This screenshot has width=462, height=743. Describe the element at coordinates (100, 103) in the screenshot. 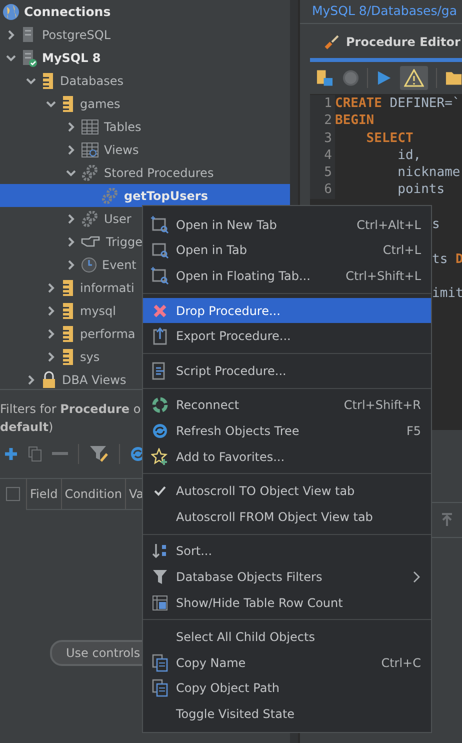

I see `tree-item-label: games` at that location.